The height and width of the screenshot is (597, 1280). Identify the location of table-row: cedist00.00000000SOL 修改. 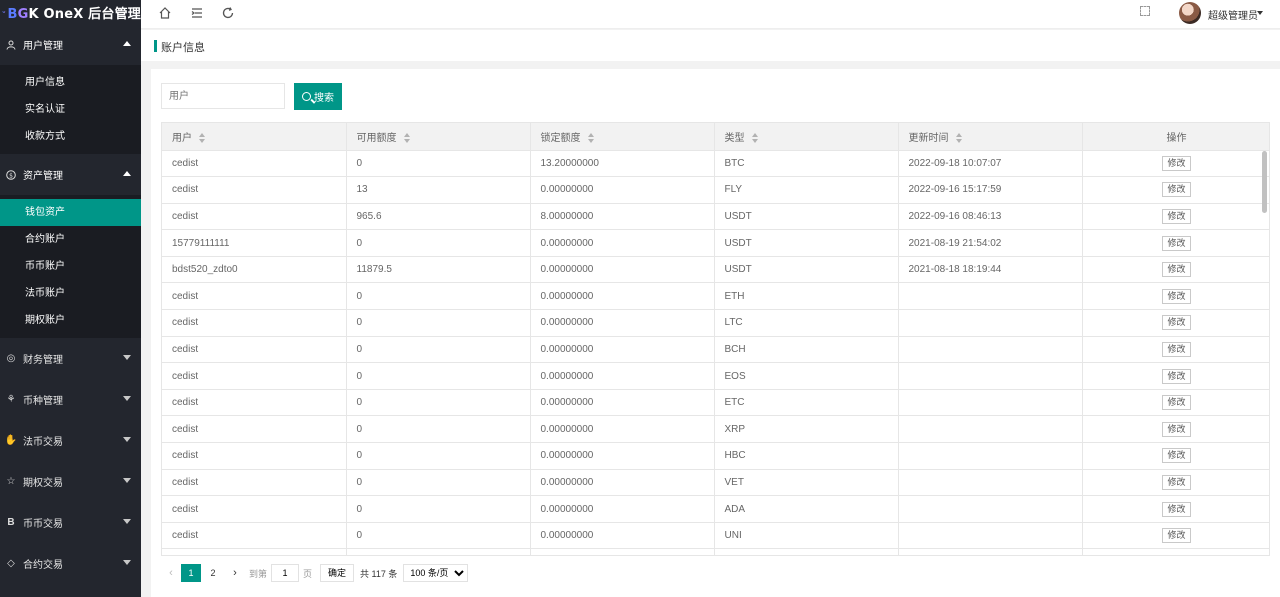
(715, 551).